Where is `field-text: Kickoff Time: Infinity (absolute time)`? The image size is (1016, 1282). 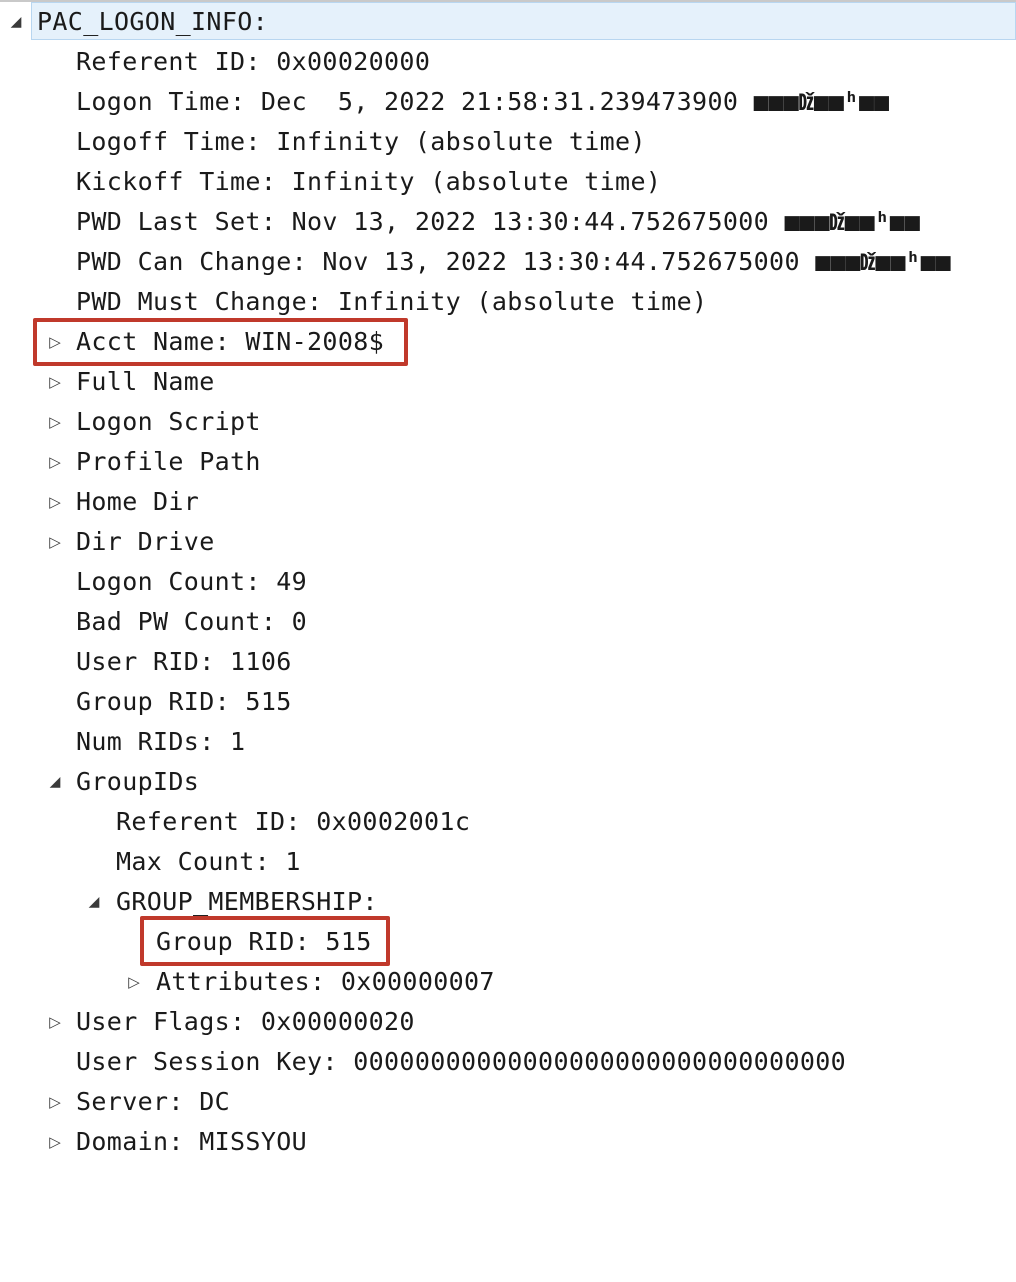 field-text: Kickoff Time: Infinity (absolute time) is located at coordinates (369, 181).